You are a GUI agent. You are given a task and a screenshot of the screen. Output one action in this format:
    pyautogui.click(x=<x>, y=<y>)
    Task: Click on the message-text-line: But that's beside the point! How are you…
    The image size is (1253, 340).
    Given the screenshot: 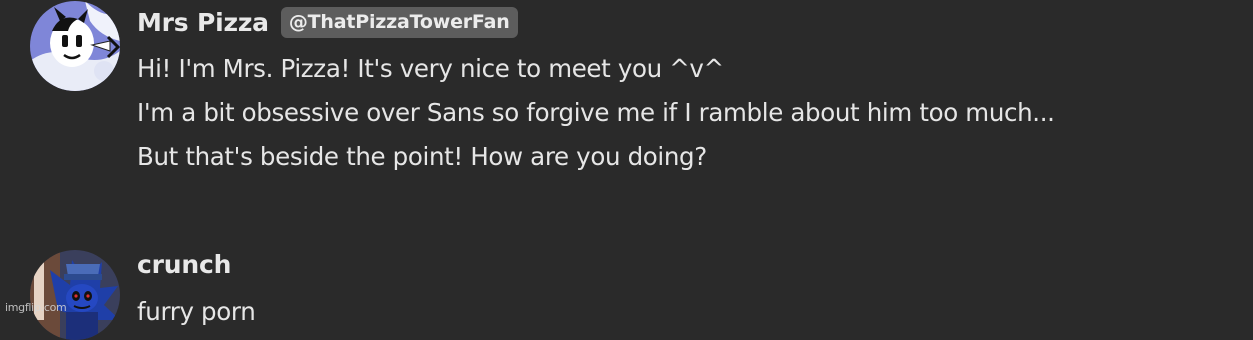 What is the action you would take?
    pyautogui.click(x=422, y=156)
    